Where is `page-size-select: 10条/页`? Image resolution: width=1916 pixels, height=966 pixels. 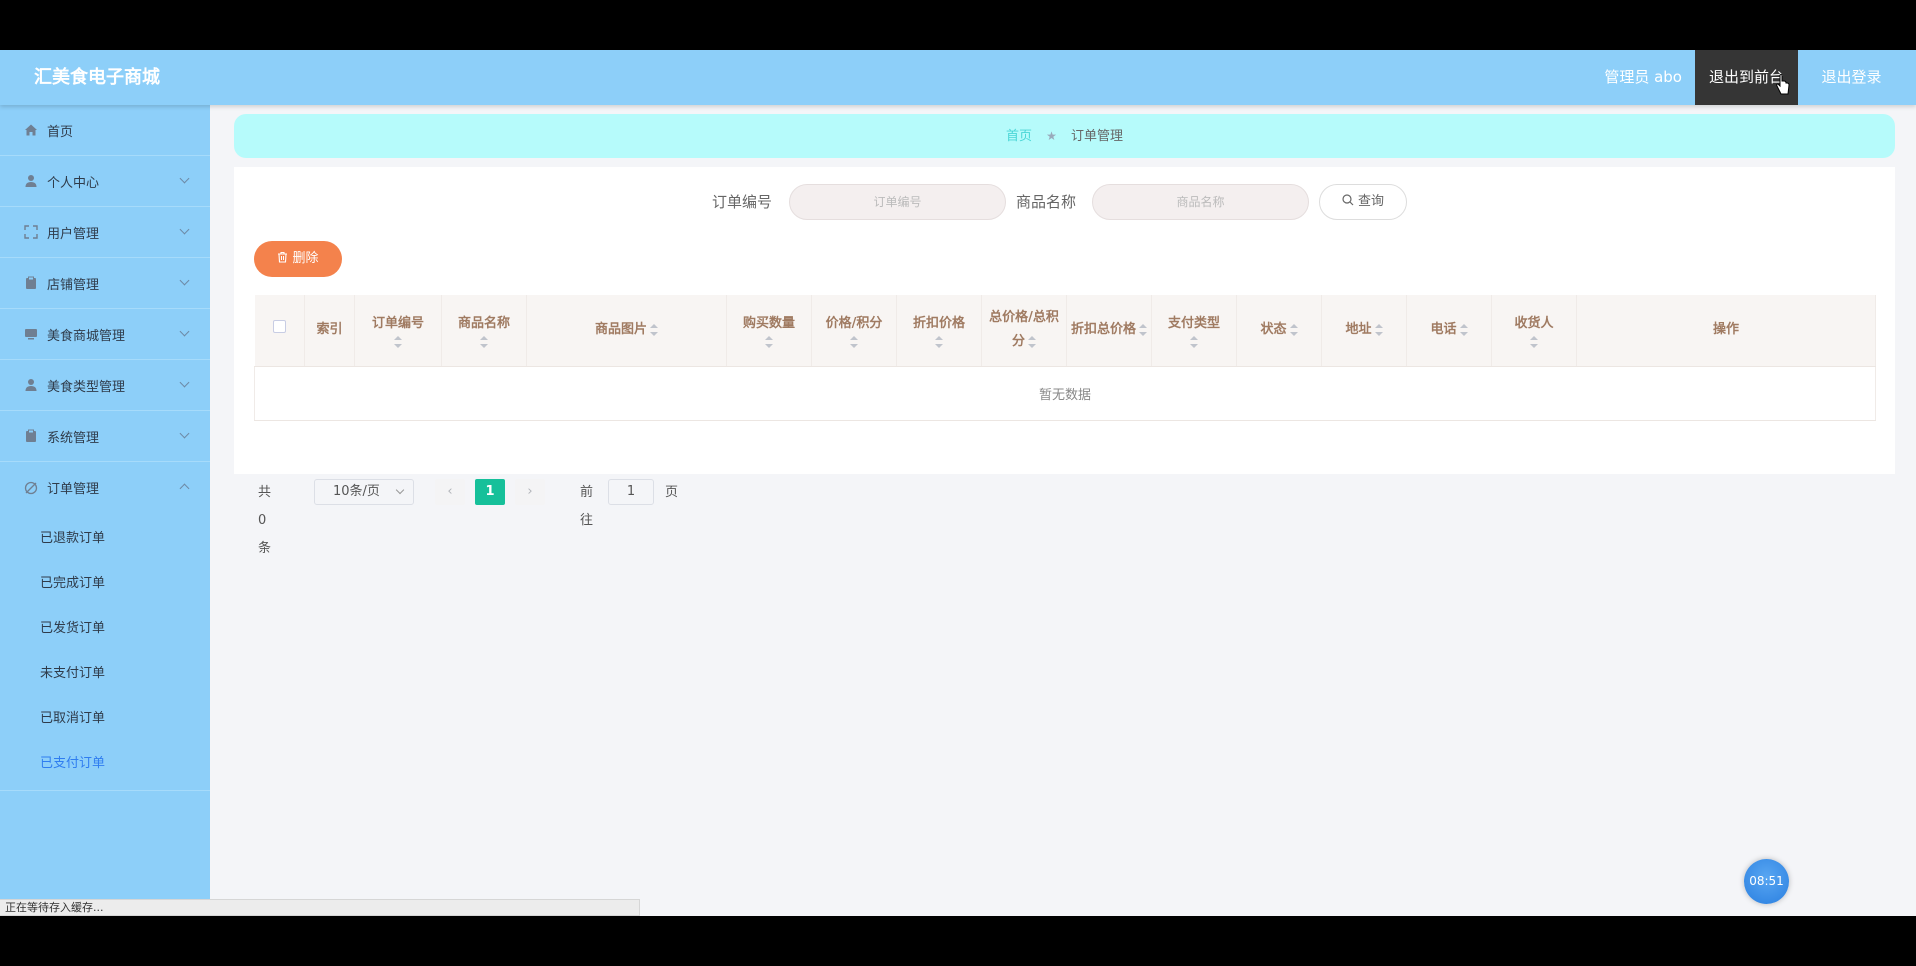
page-size-select: 10条/页 is located at coordinates (364, 492).